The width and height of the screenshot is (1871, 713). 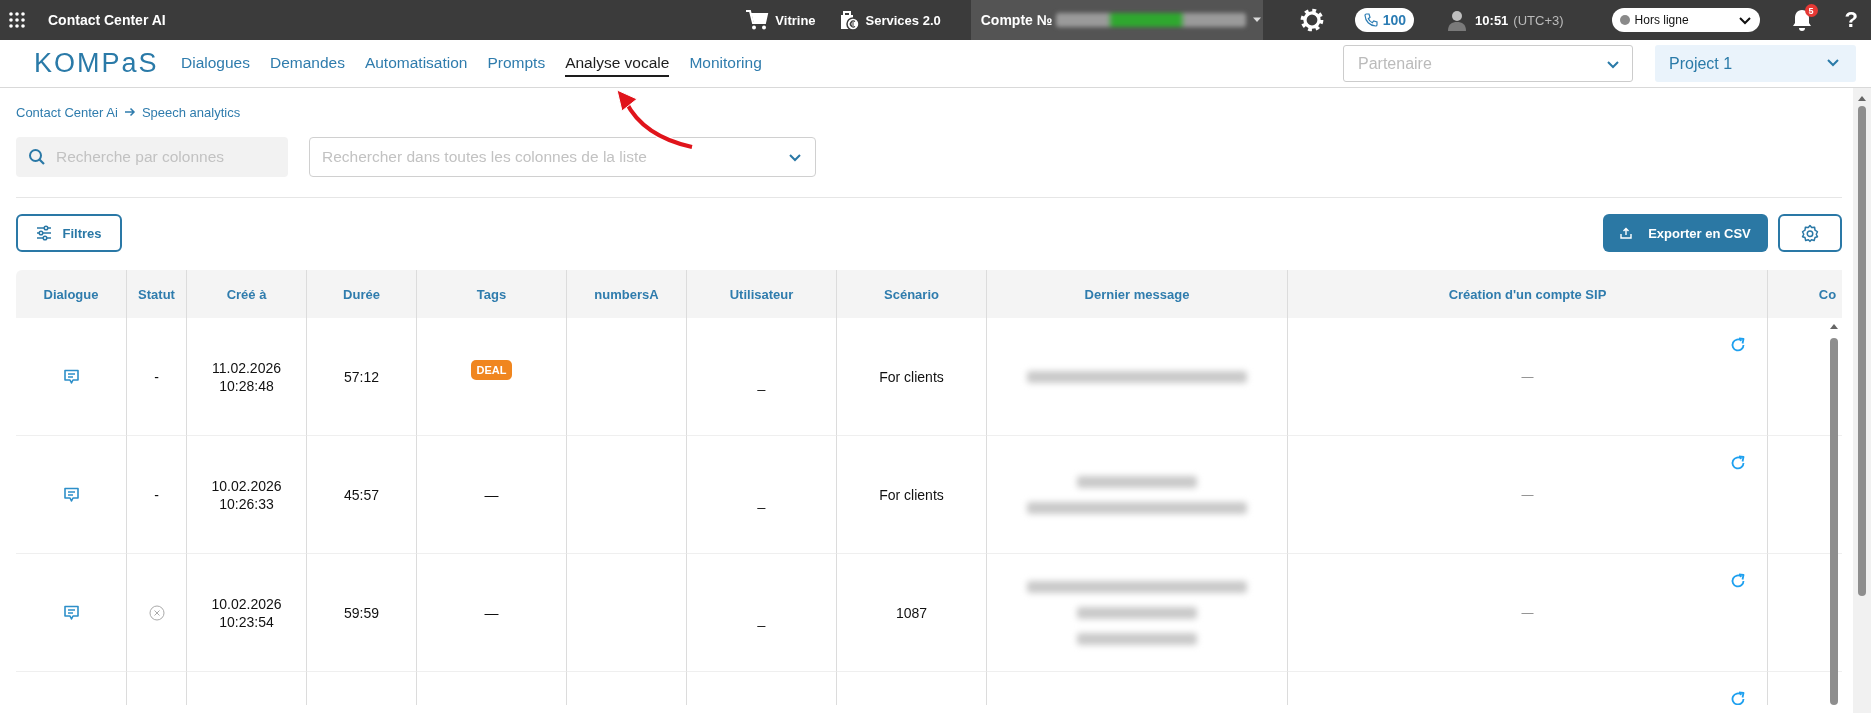 What do you see at coordinates (562, 157) in the screenshot?
I see `column-search-select: Rechercher dans toutes les colonnes de la liste` at bounding box center [562, 157].